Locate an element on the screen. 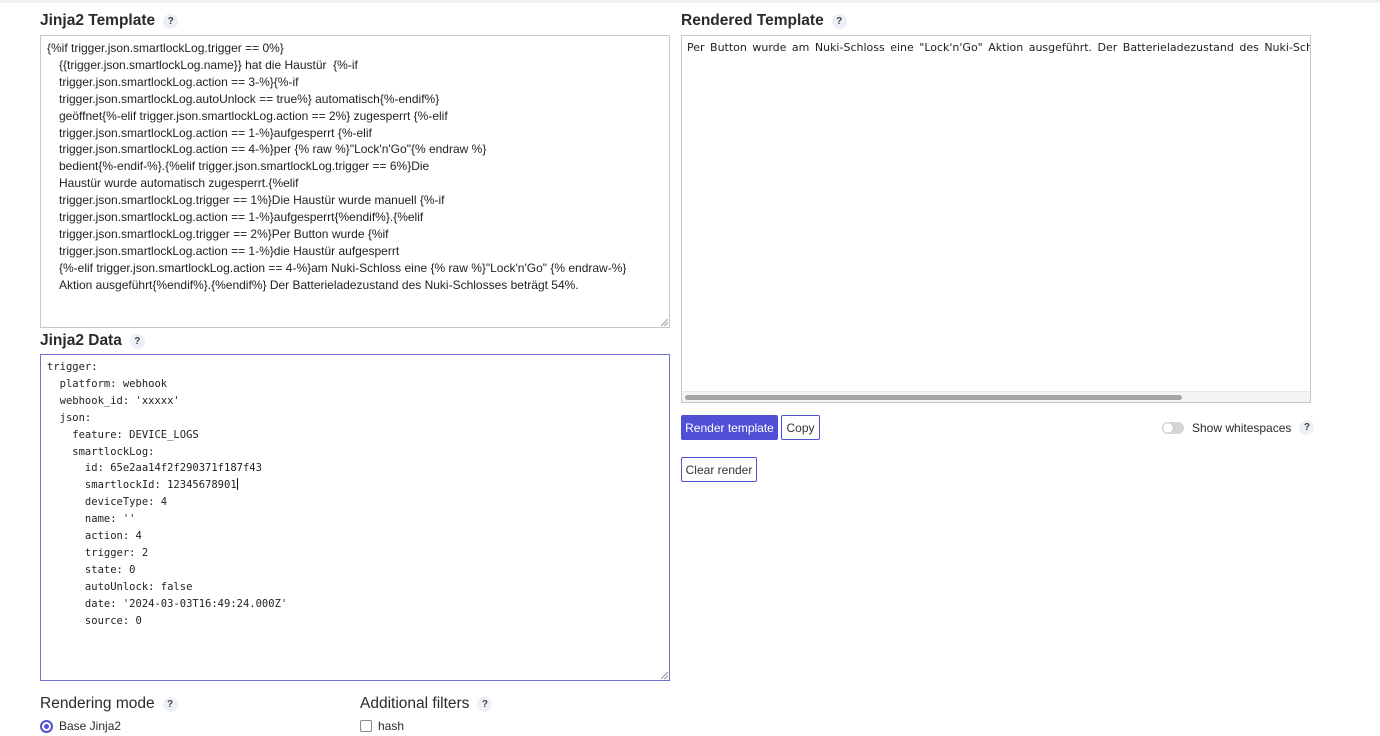 The height and width of the screenshot is (736, 1380). data-line: trigger: is located at coordinates (355, 367).